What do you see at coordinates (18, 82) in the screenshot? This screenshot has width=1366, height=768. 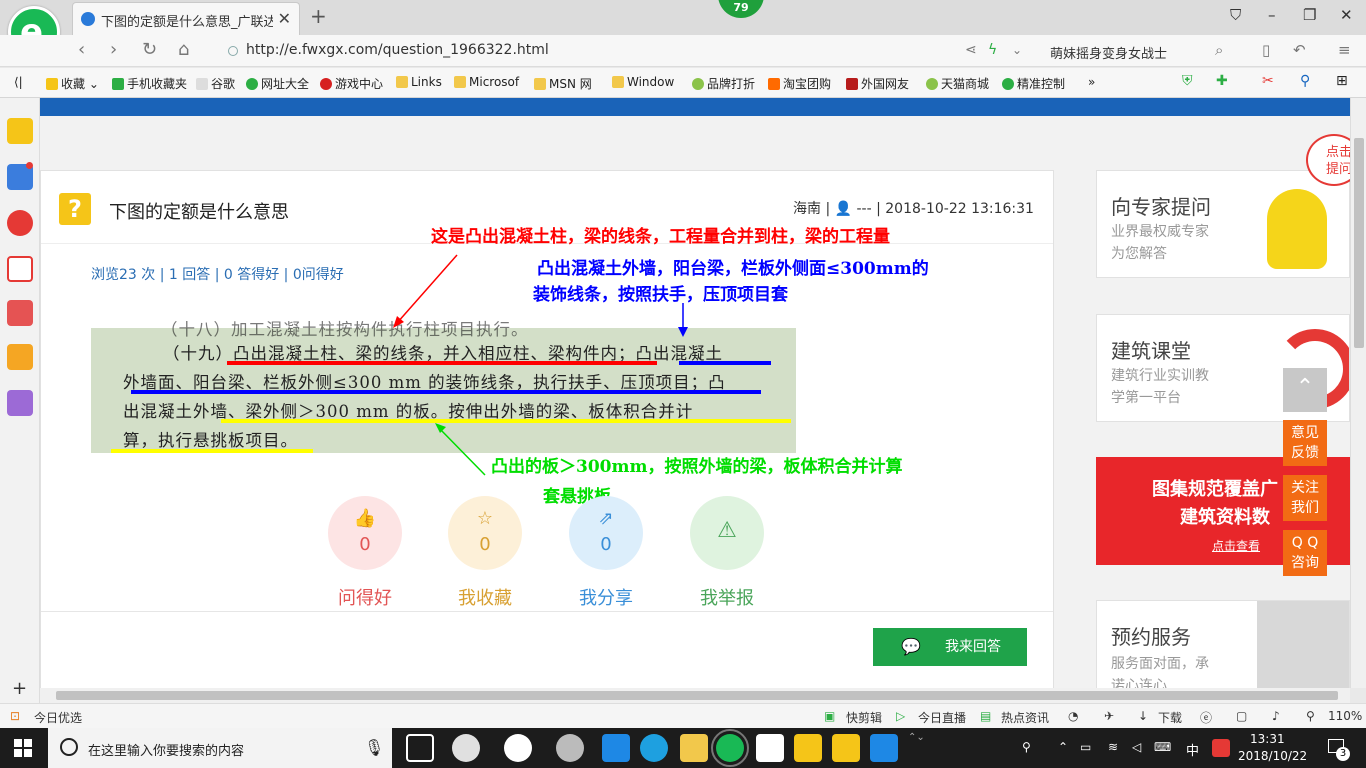 I see `collapse-sidebar-icon: ⟨|` at bounding box center [18, 82].